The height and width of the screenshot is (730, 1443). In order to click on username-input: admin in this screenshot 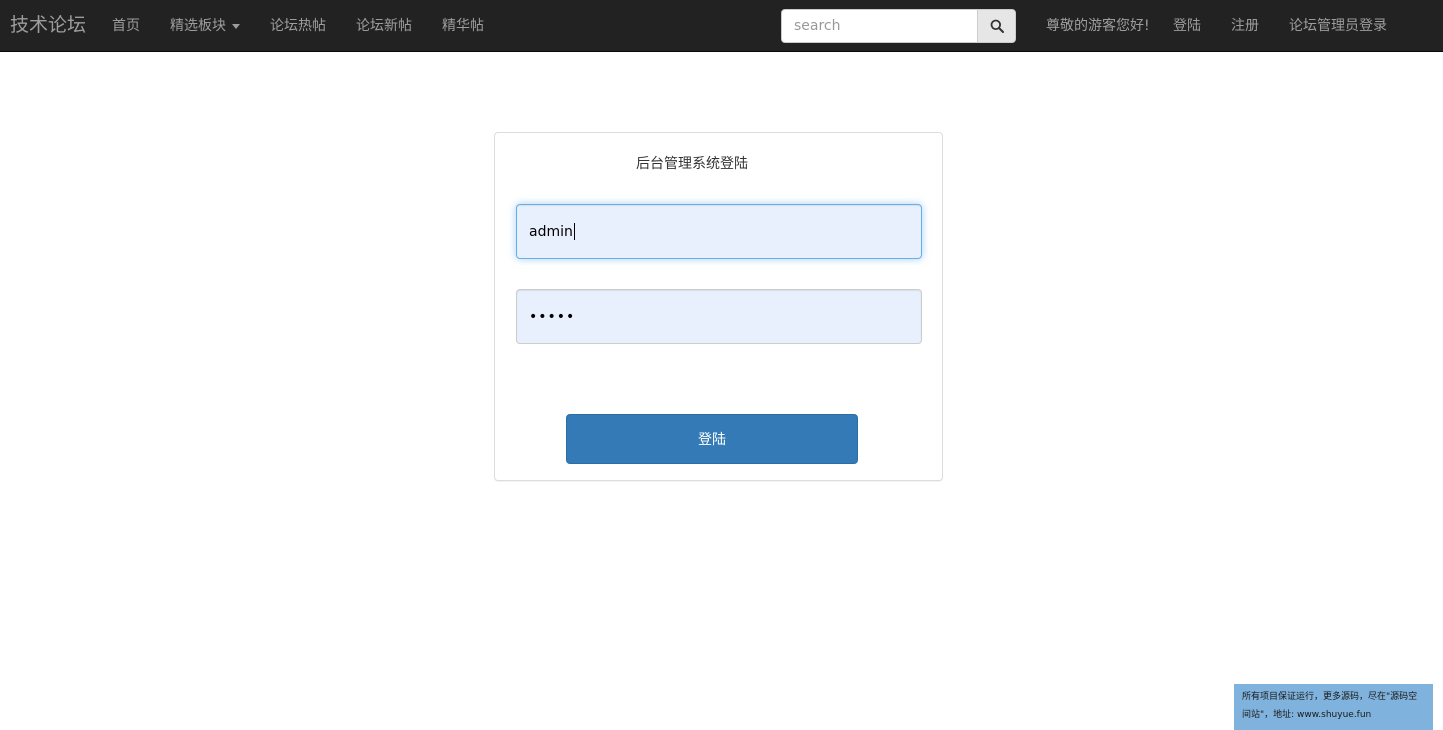, I will do `click(719, 231)`.